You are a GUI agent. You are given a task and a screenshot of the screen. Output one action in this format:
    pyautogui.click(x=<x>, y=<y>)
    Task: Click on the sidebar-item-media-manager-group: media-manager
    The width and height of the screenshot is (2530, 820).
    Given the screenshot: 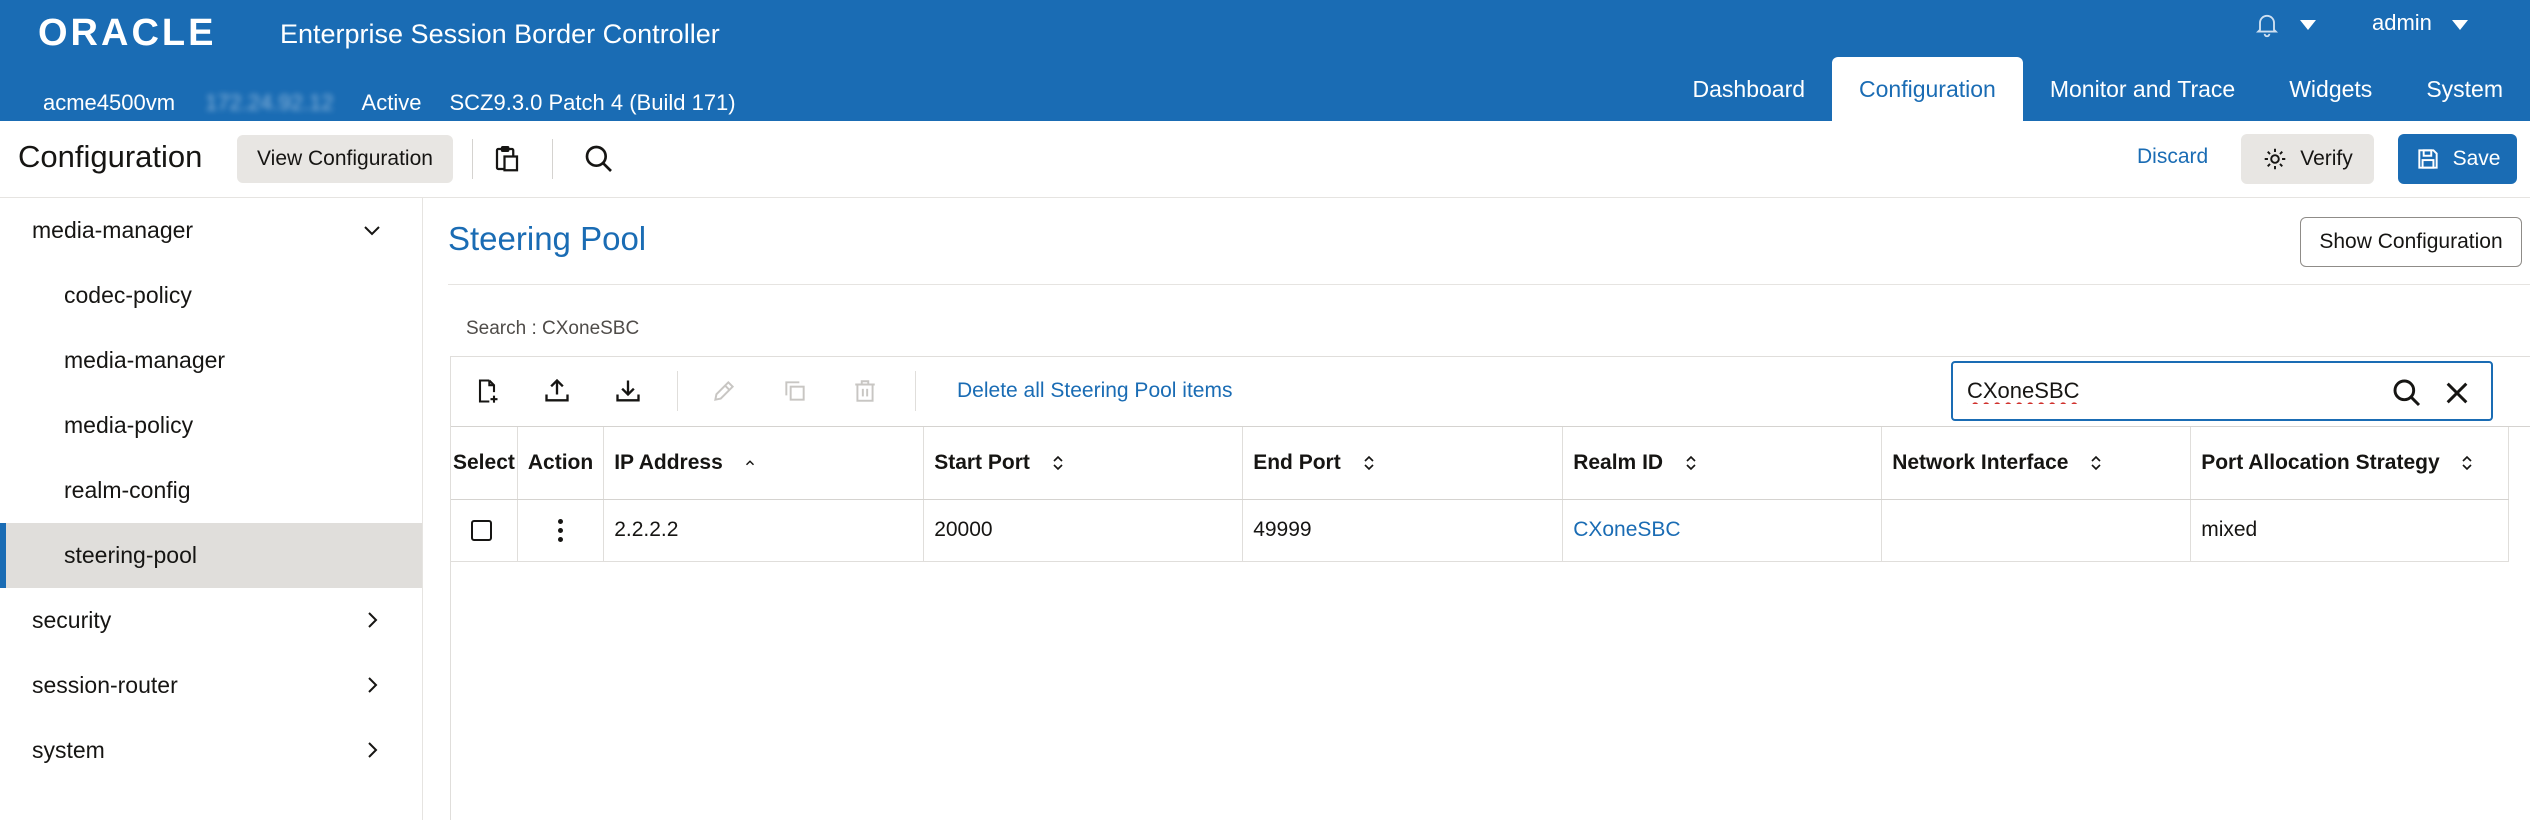 What is the action you would take?
    pyautogui.click(x=211, y=230)
    